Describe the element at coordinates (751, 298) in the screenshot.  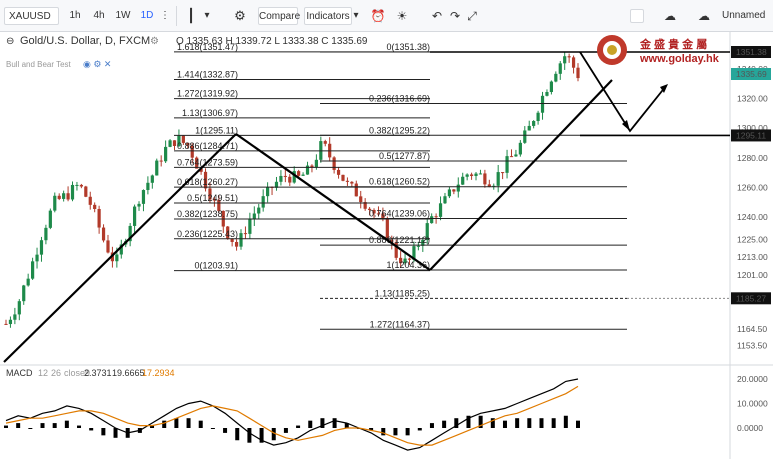
I see `price-badge-text: 1185.27` at that location.